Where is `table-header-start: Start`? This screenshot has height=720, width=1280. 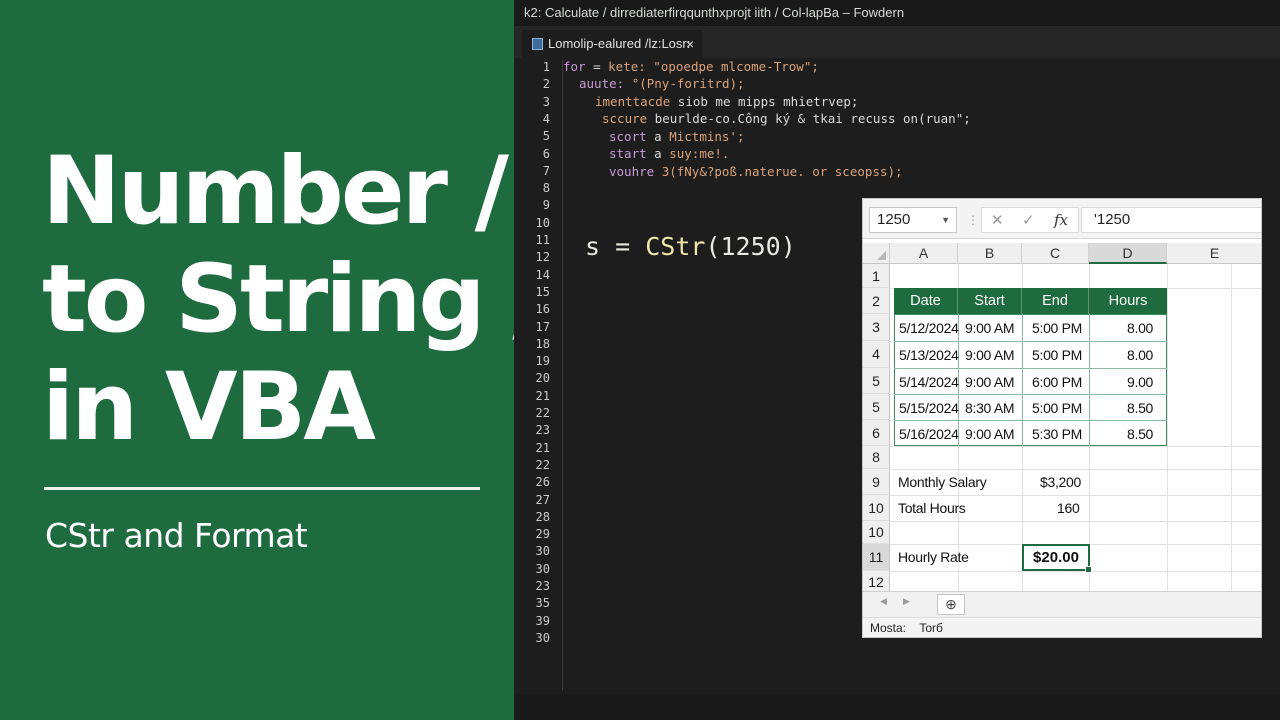
table-header-start: Start is located at coordinates (990, 301).